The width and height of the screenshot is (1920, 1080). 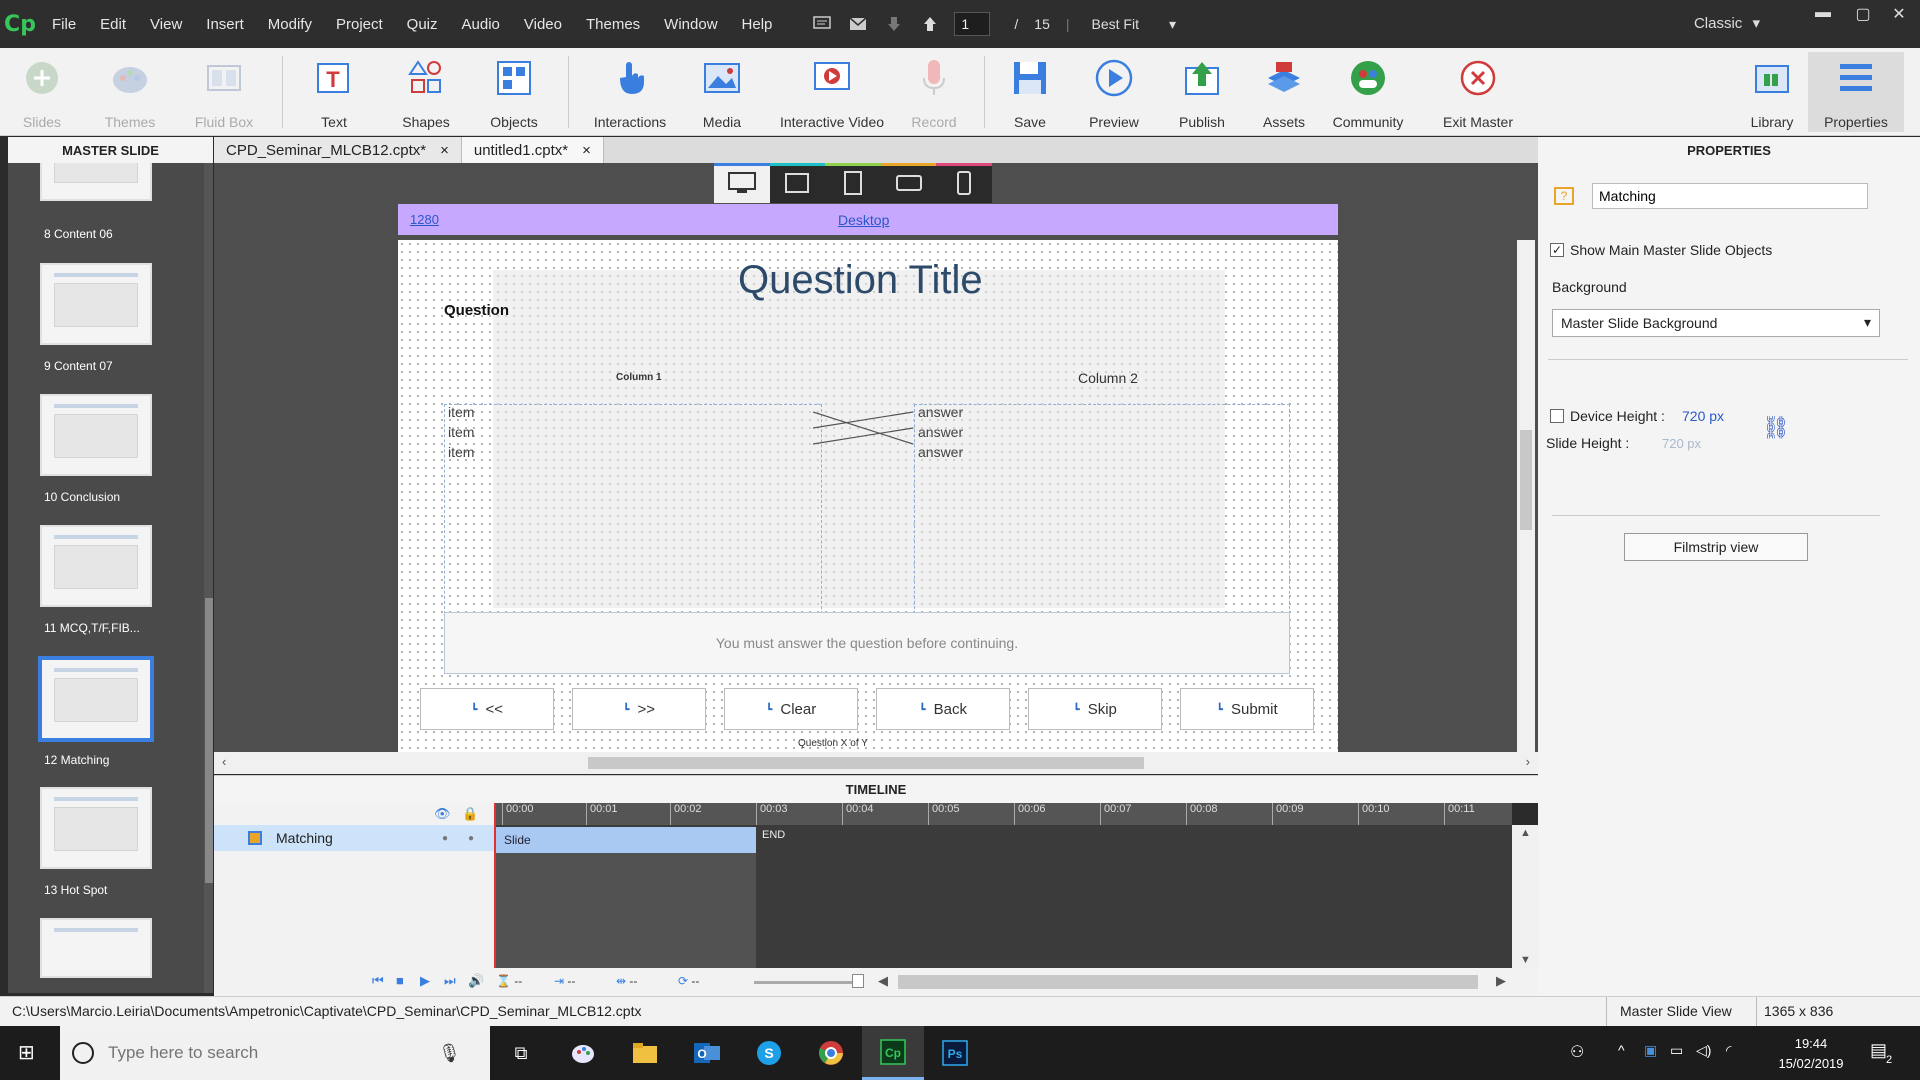 I want to click on menu-window: Window, so click(x=690, y=24).